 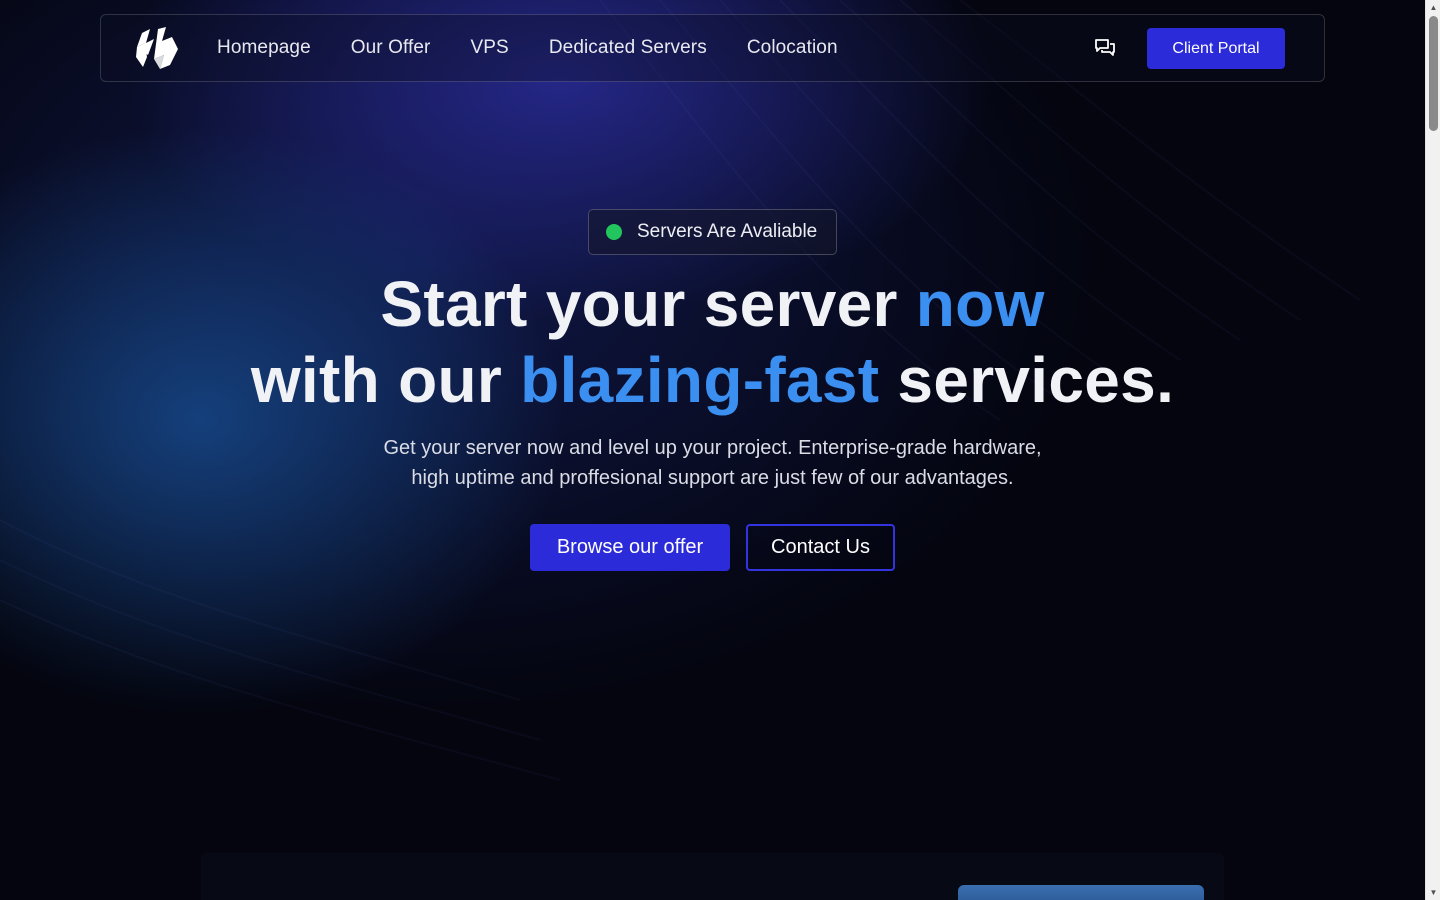 What do you see at coordinates (980, 304) in the screenshot?
I see `headline-accent: now` at bounding box center [980, 304].